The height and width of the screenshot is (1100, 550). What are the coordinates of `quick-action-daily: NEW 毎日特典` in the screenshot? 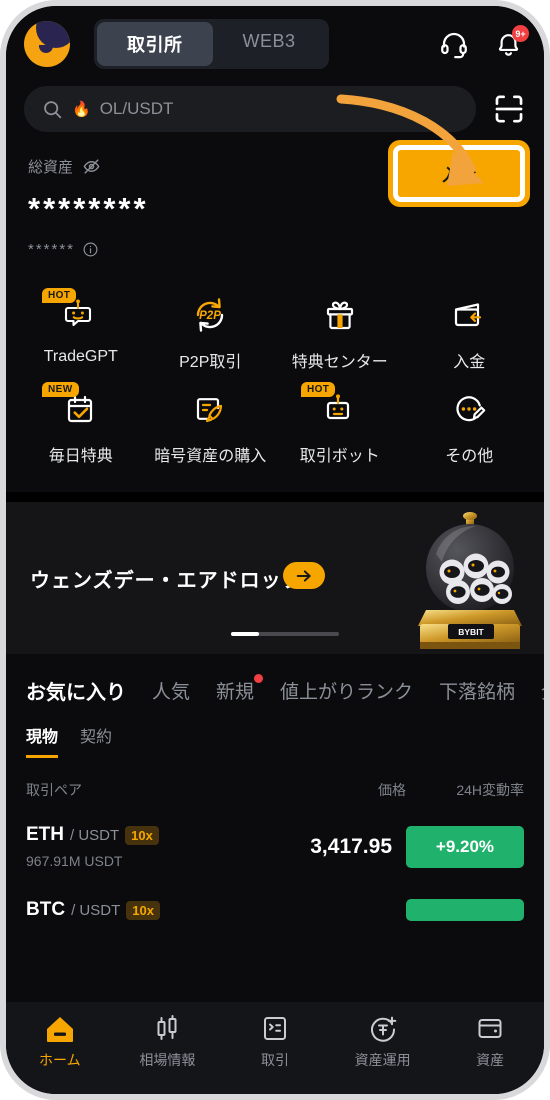 It's located at (81, 424).